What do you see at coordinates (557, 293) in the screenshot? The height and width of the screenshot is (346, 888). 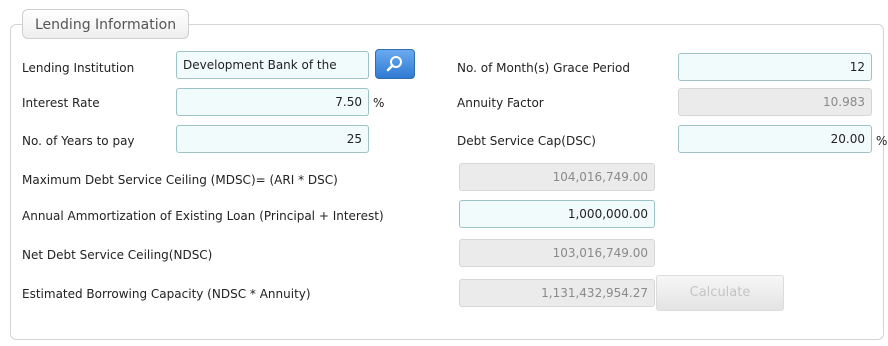 I see `borrowing-capacity-field` at bounding box center [557, 293].